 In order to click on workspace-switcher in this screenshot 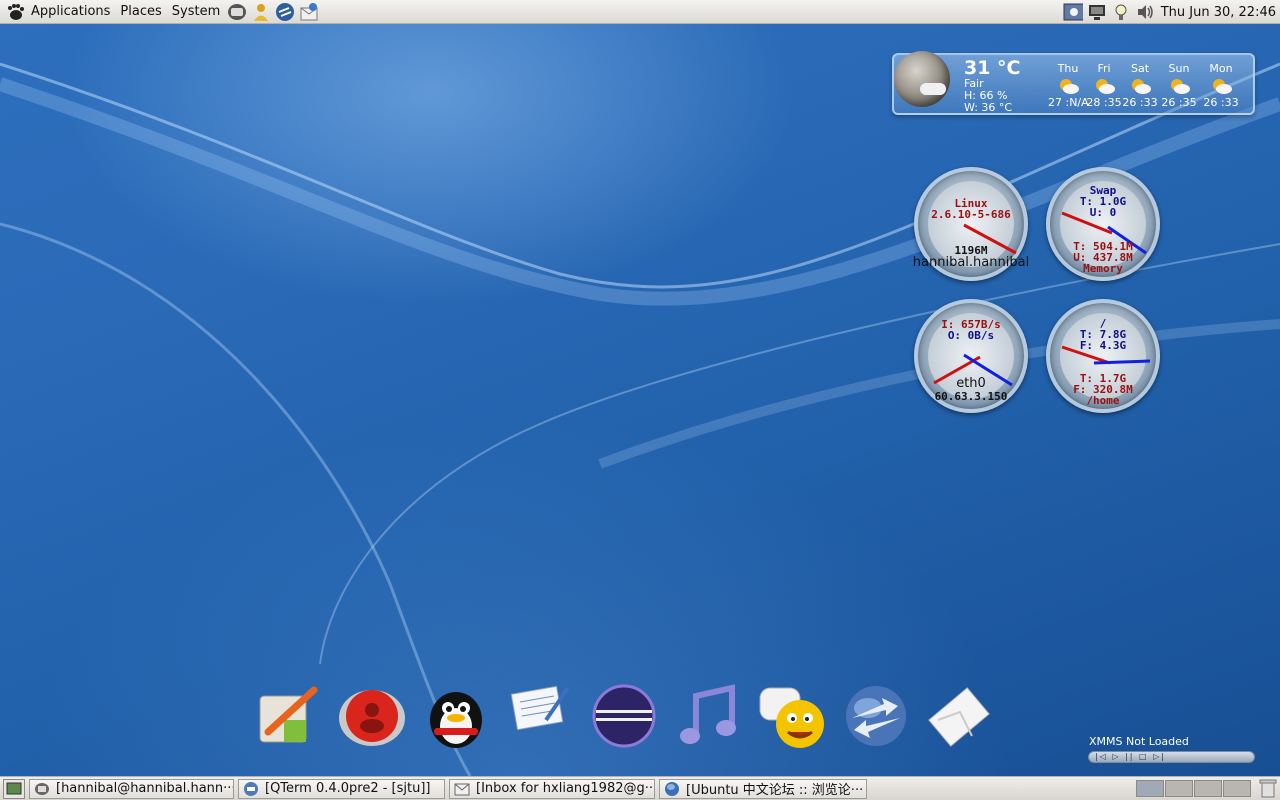, I will do `click(1194, 788)`.